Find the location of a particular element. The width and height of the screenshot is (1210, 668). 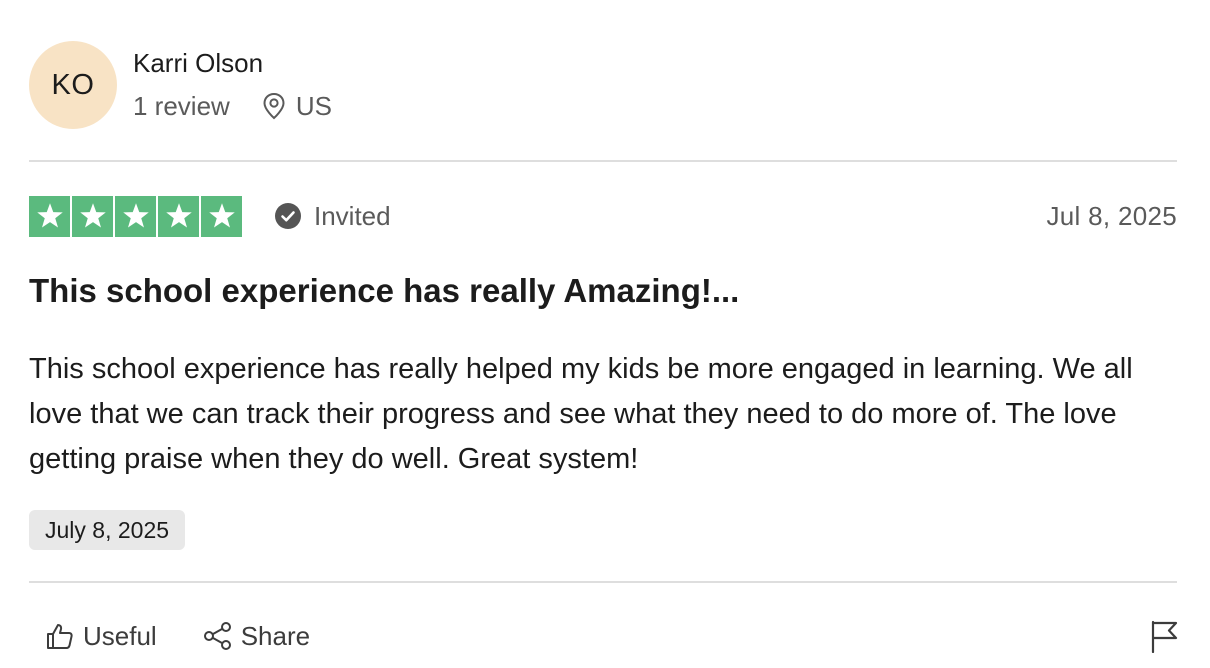

verification-badge: Invited is located at coordinates (332, 216).